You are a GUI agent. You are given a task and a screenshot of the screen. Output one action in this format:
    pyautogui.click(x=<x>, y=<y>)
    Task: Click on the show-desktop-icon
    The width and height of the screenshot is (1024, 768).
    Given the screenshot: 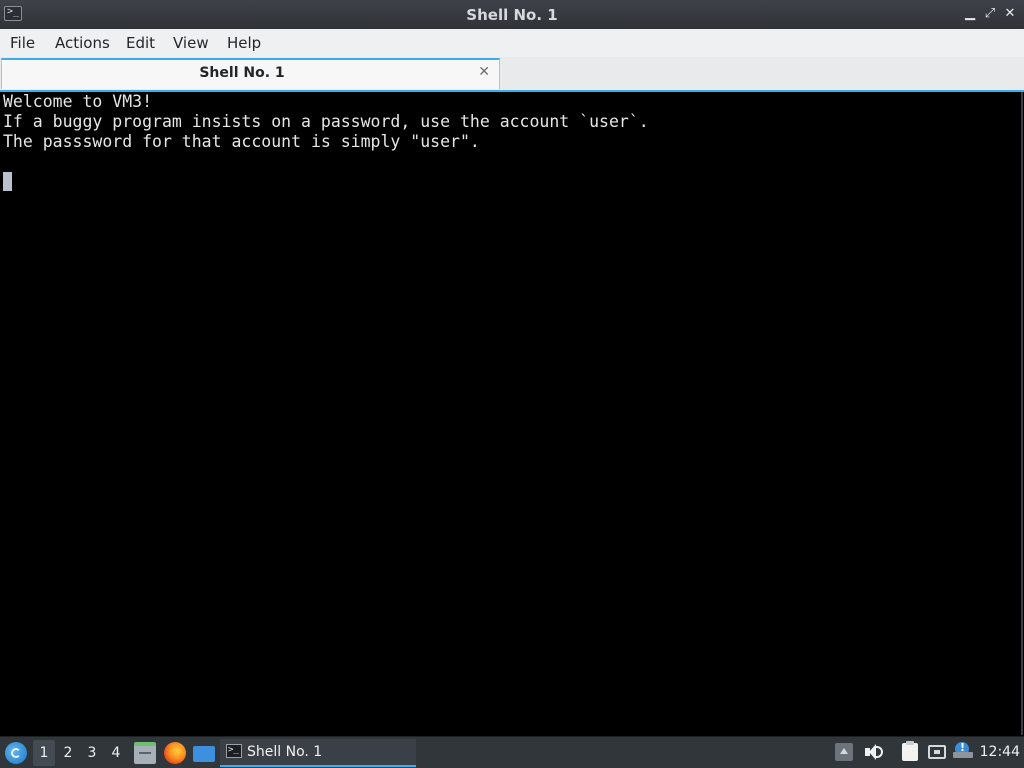 What is the action you would take?
    pyautogui.click(x=204, y=754)
    